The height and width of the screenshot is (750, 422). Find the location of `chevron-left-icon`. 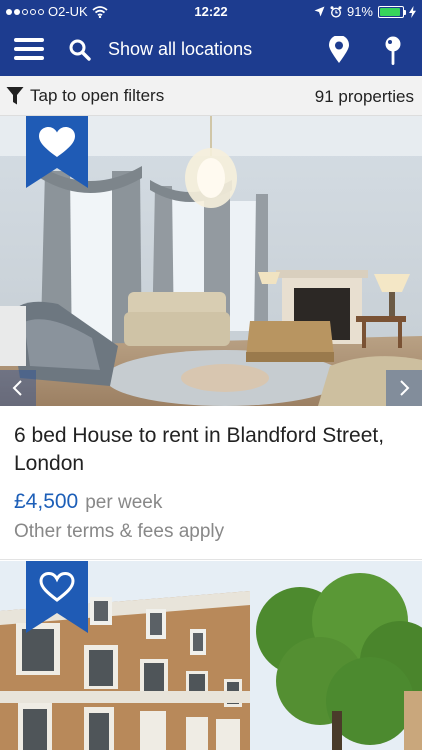

chevron-left-icon is located at coordinates (17, 388).